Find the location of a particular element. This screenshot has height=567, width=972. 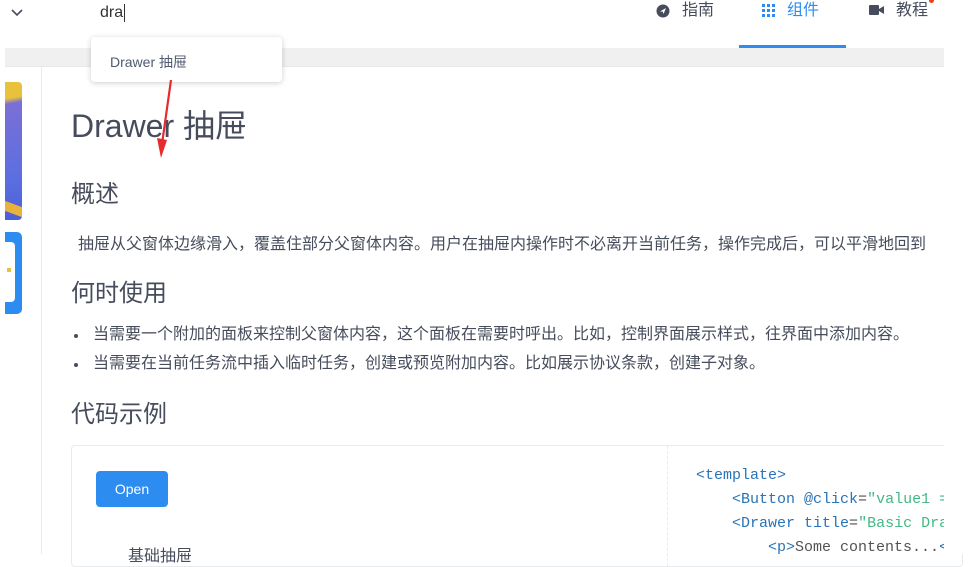

nav-tutorial: 教程 is located at coordinates (898, 24).